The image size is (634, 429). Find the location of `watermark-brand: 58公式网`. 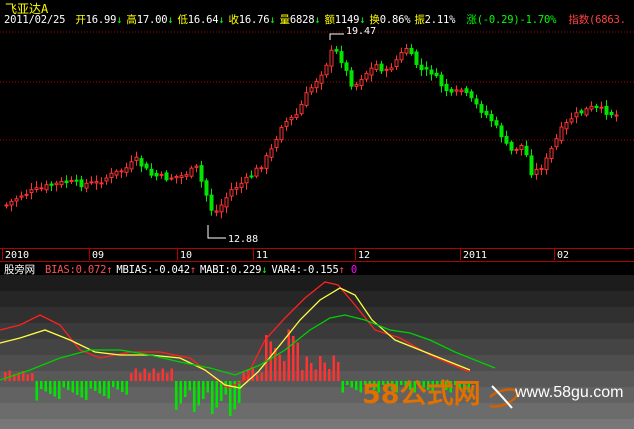

watermark-brand: 58公式网 is located at coordinates (421, 394).